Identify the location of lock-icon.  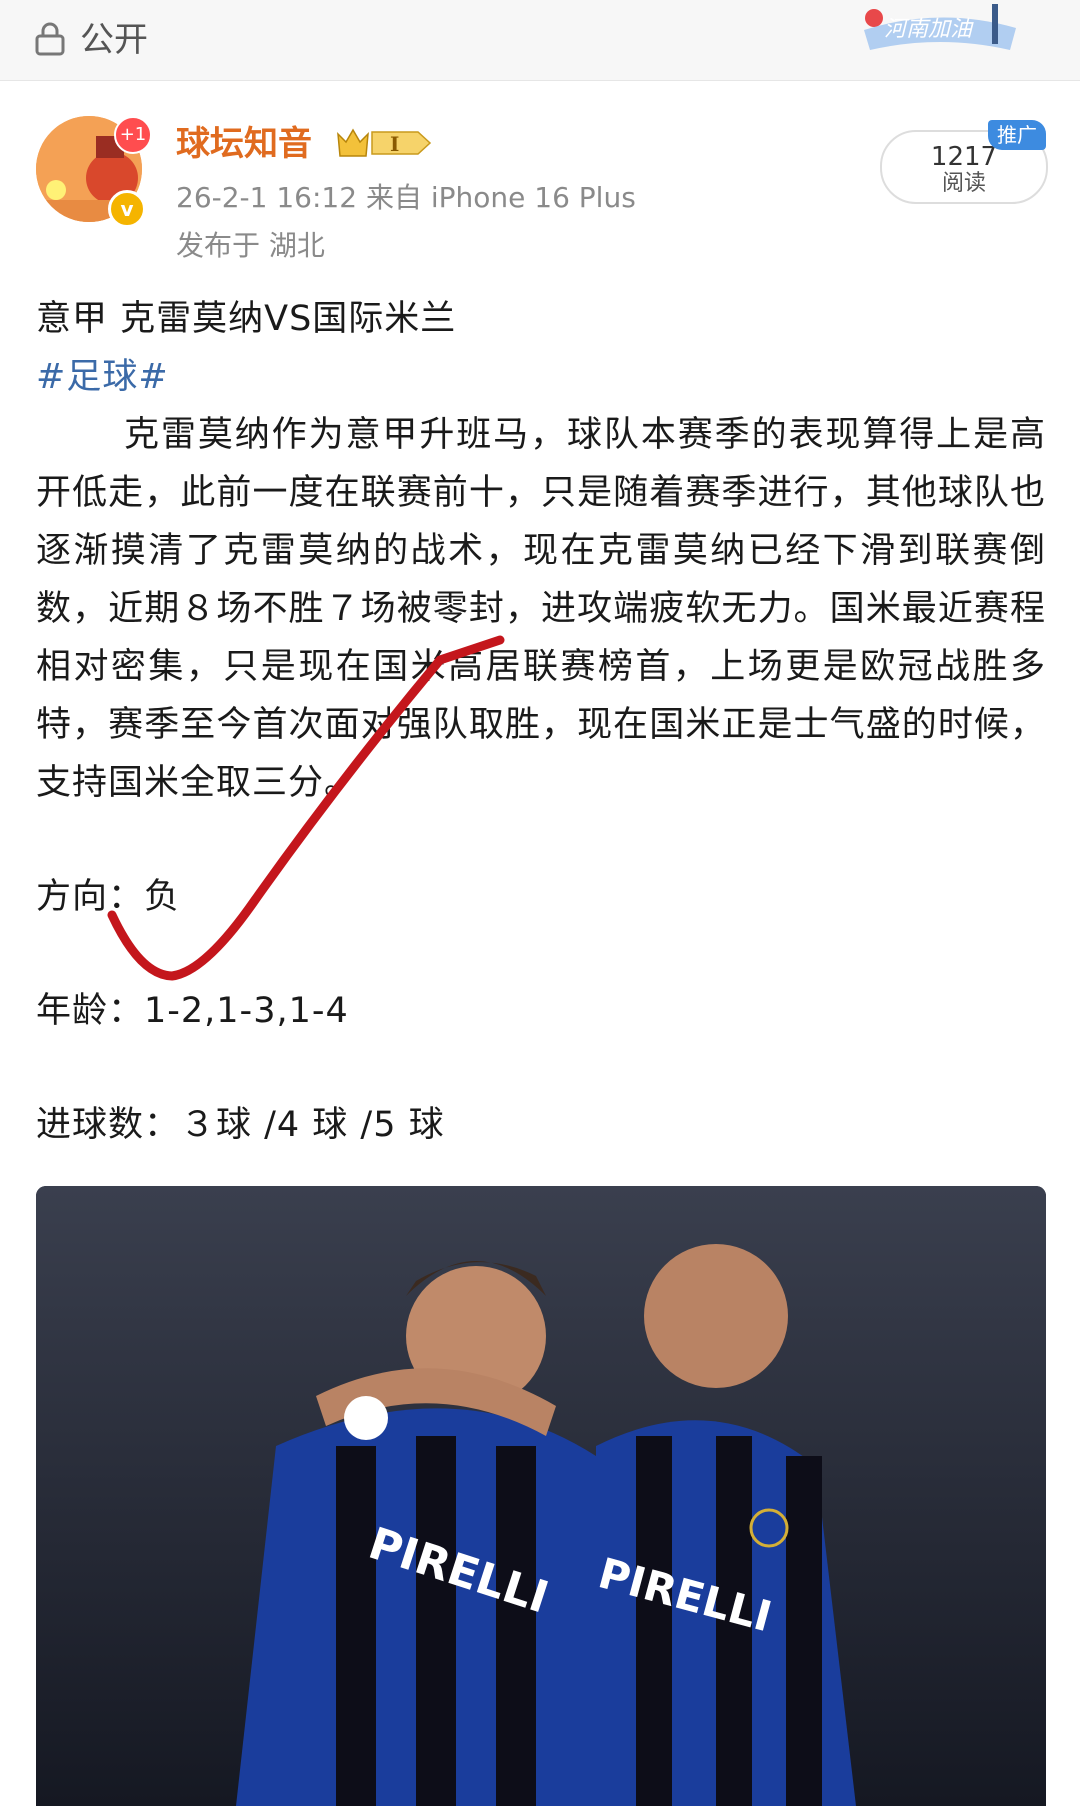
(50, 39).